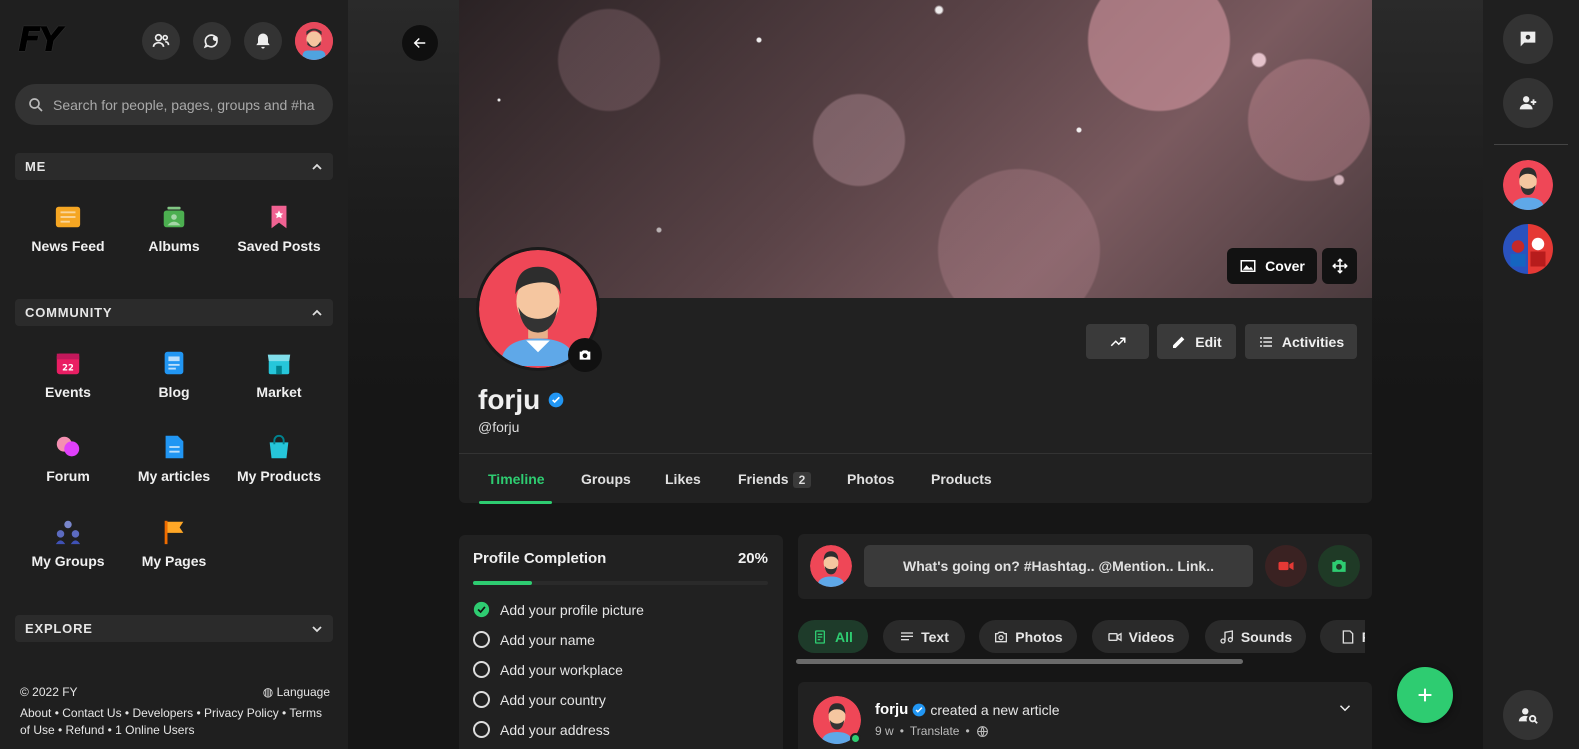 This screenshot has height=749, width=1579. What do you see at coordinates (502, 583) in the screenshot?
I see `profile-completion-fill` at bounding box center [502, 583].